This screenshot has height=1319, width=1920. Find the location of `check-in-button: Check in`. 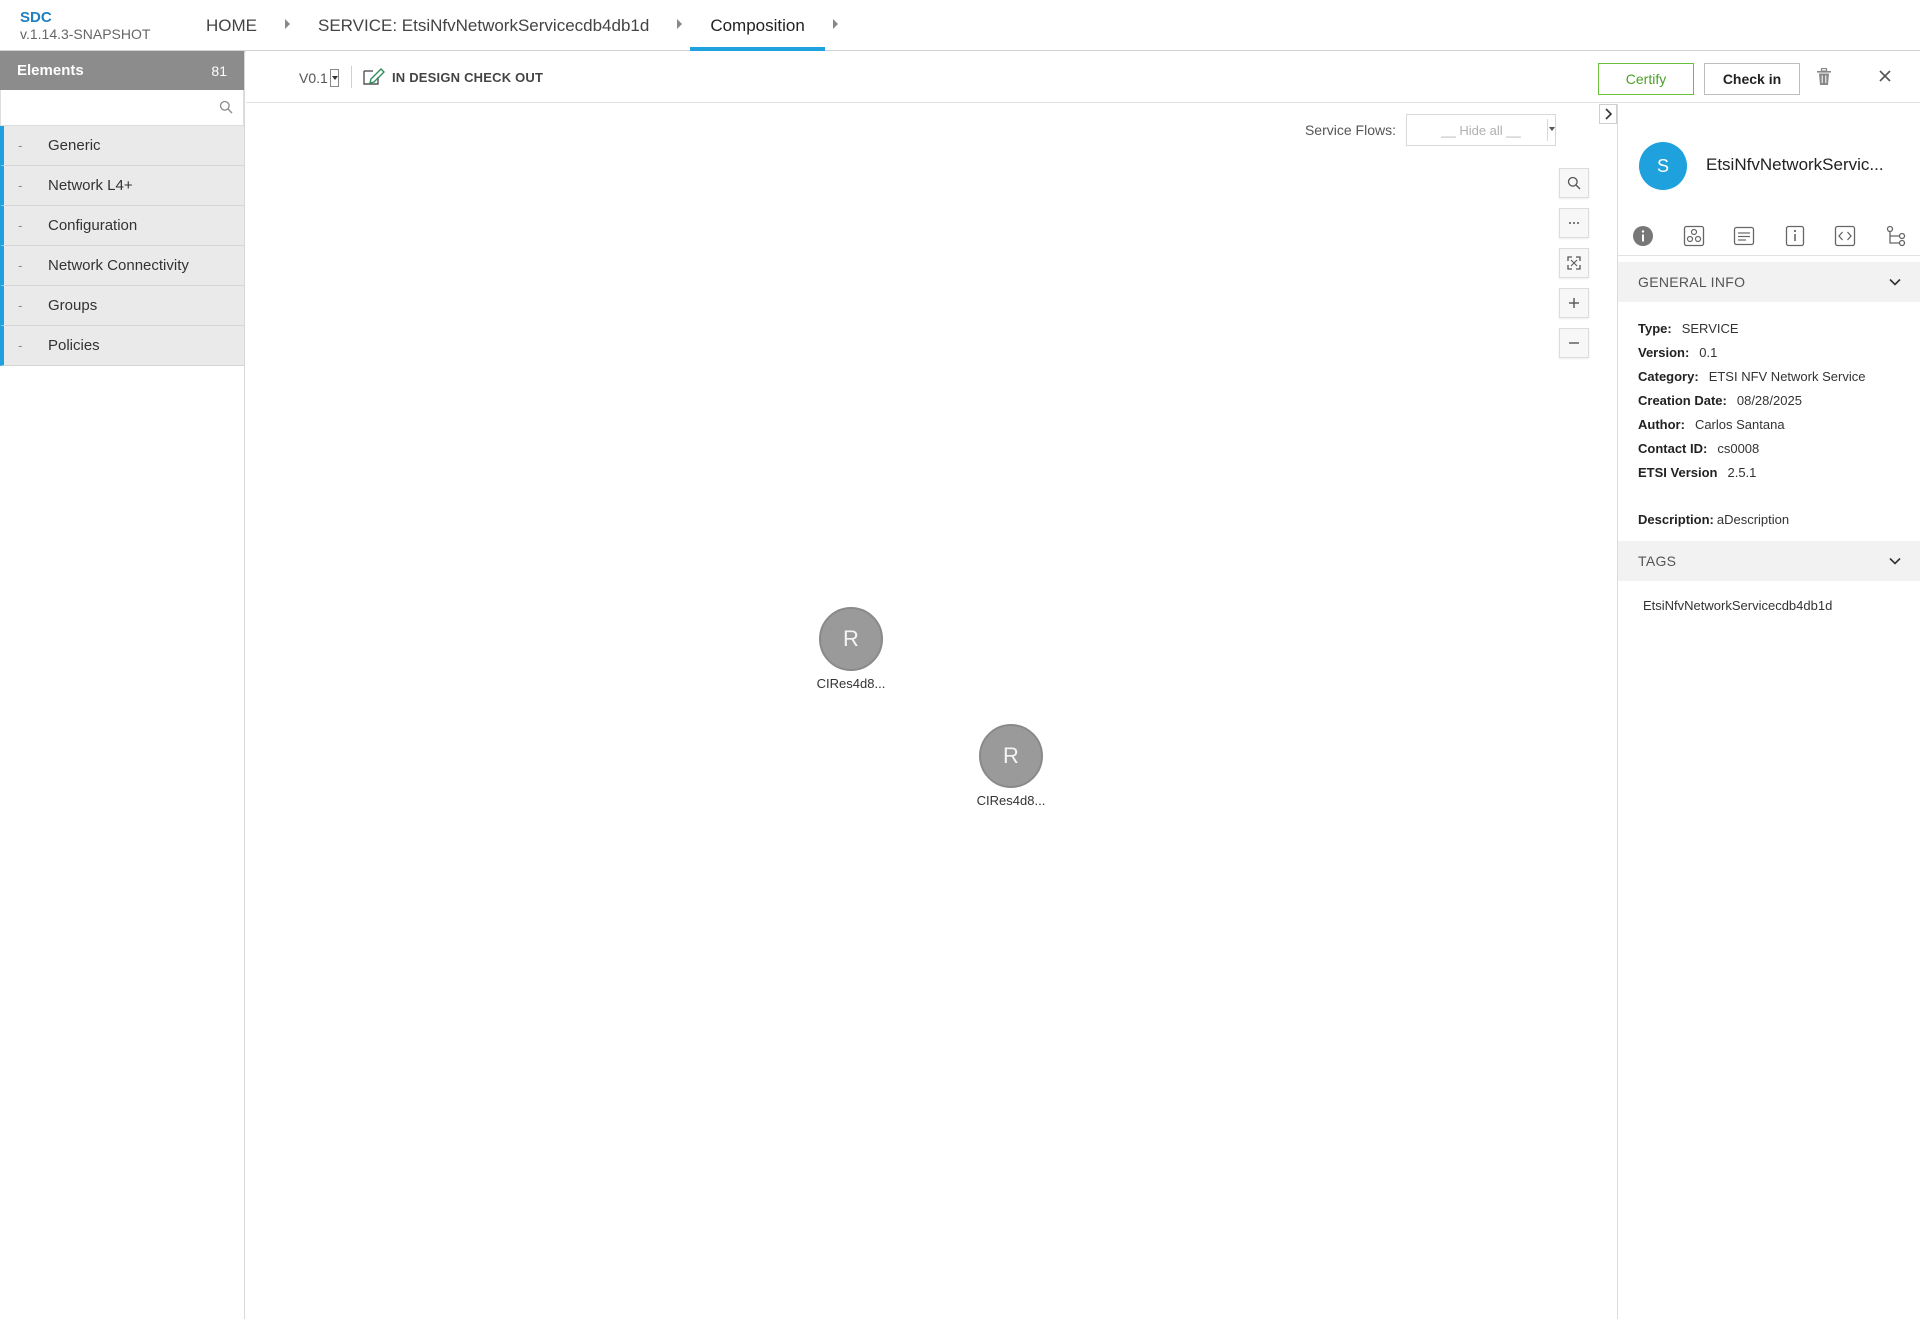

check-in-button: Check in is located at coordinates (1752, 79).